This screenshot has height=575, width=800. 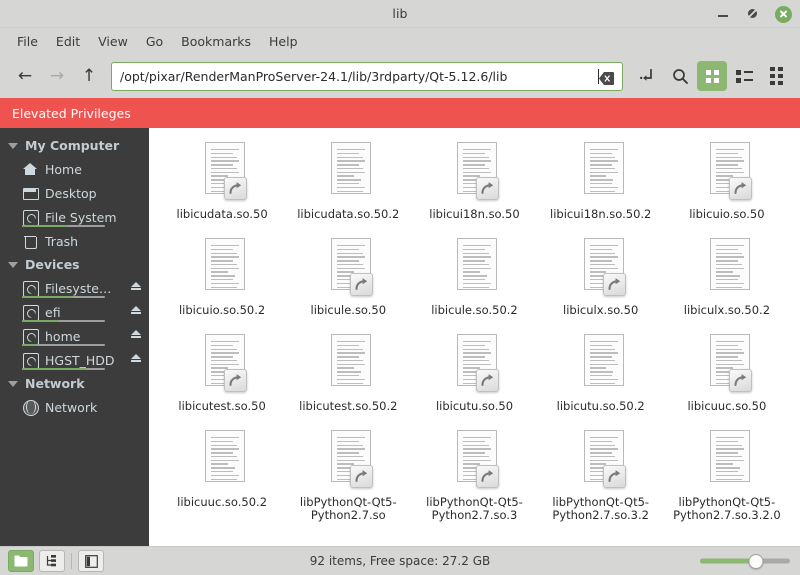 What do you see at coordinates (474, 188) in the screenshot?
I see `file-item: libicui18n.so.50` at bounding box center [474, 188].